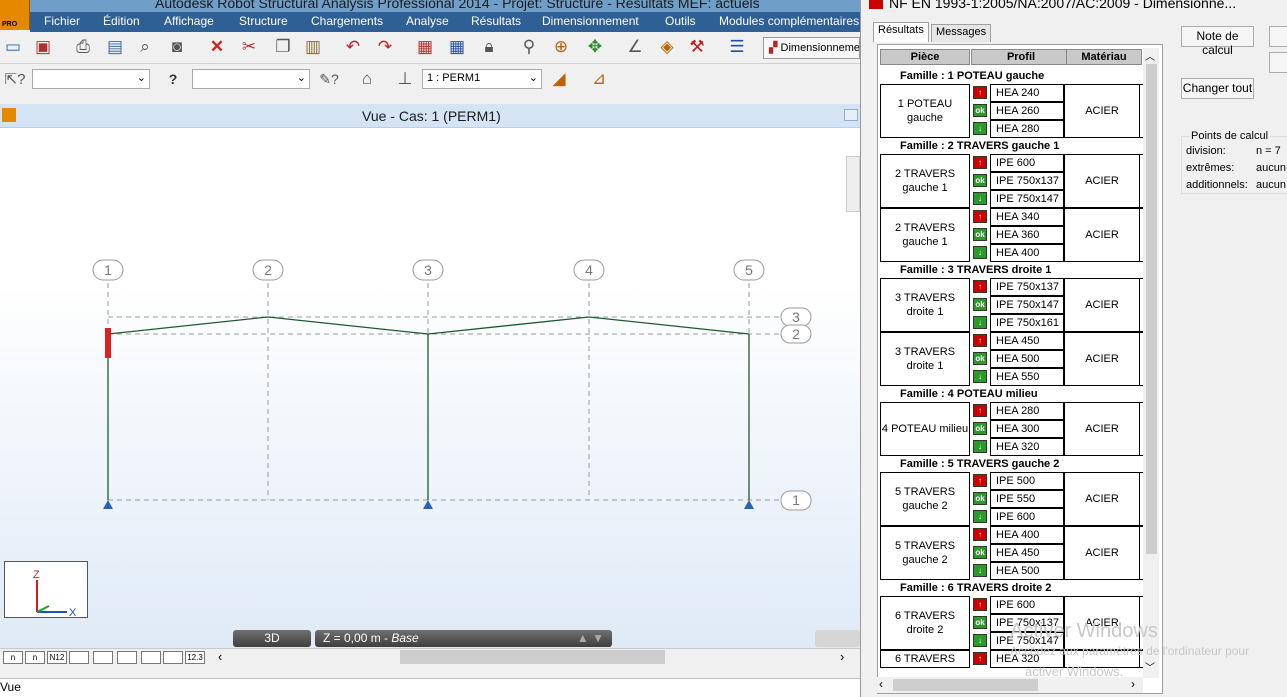  What do you see at coordinates (1027, 323) in the screenshot?
I see `profile-cell: IPE 750x161` at bounding box center [1027, 323].